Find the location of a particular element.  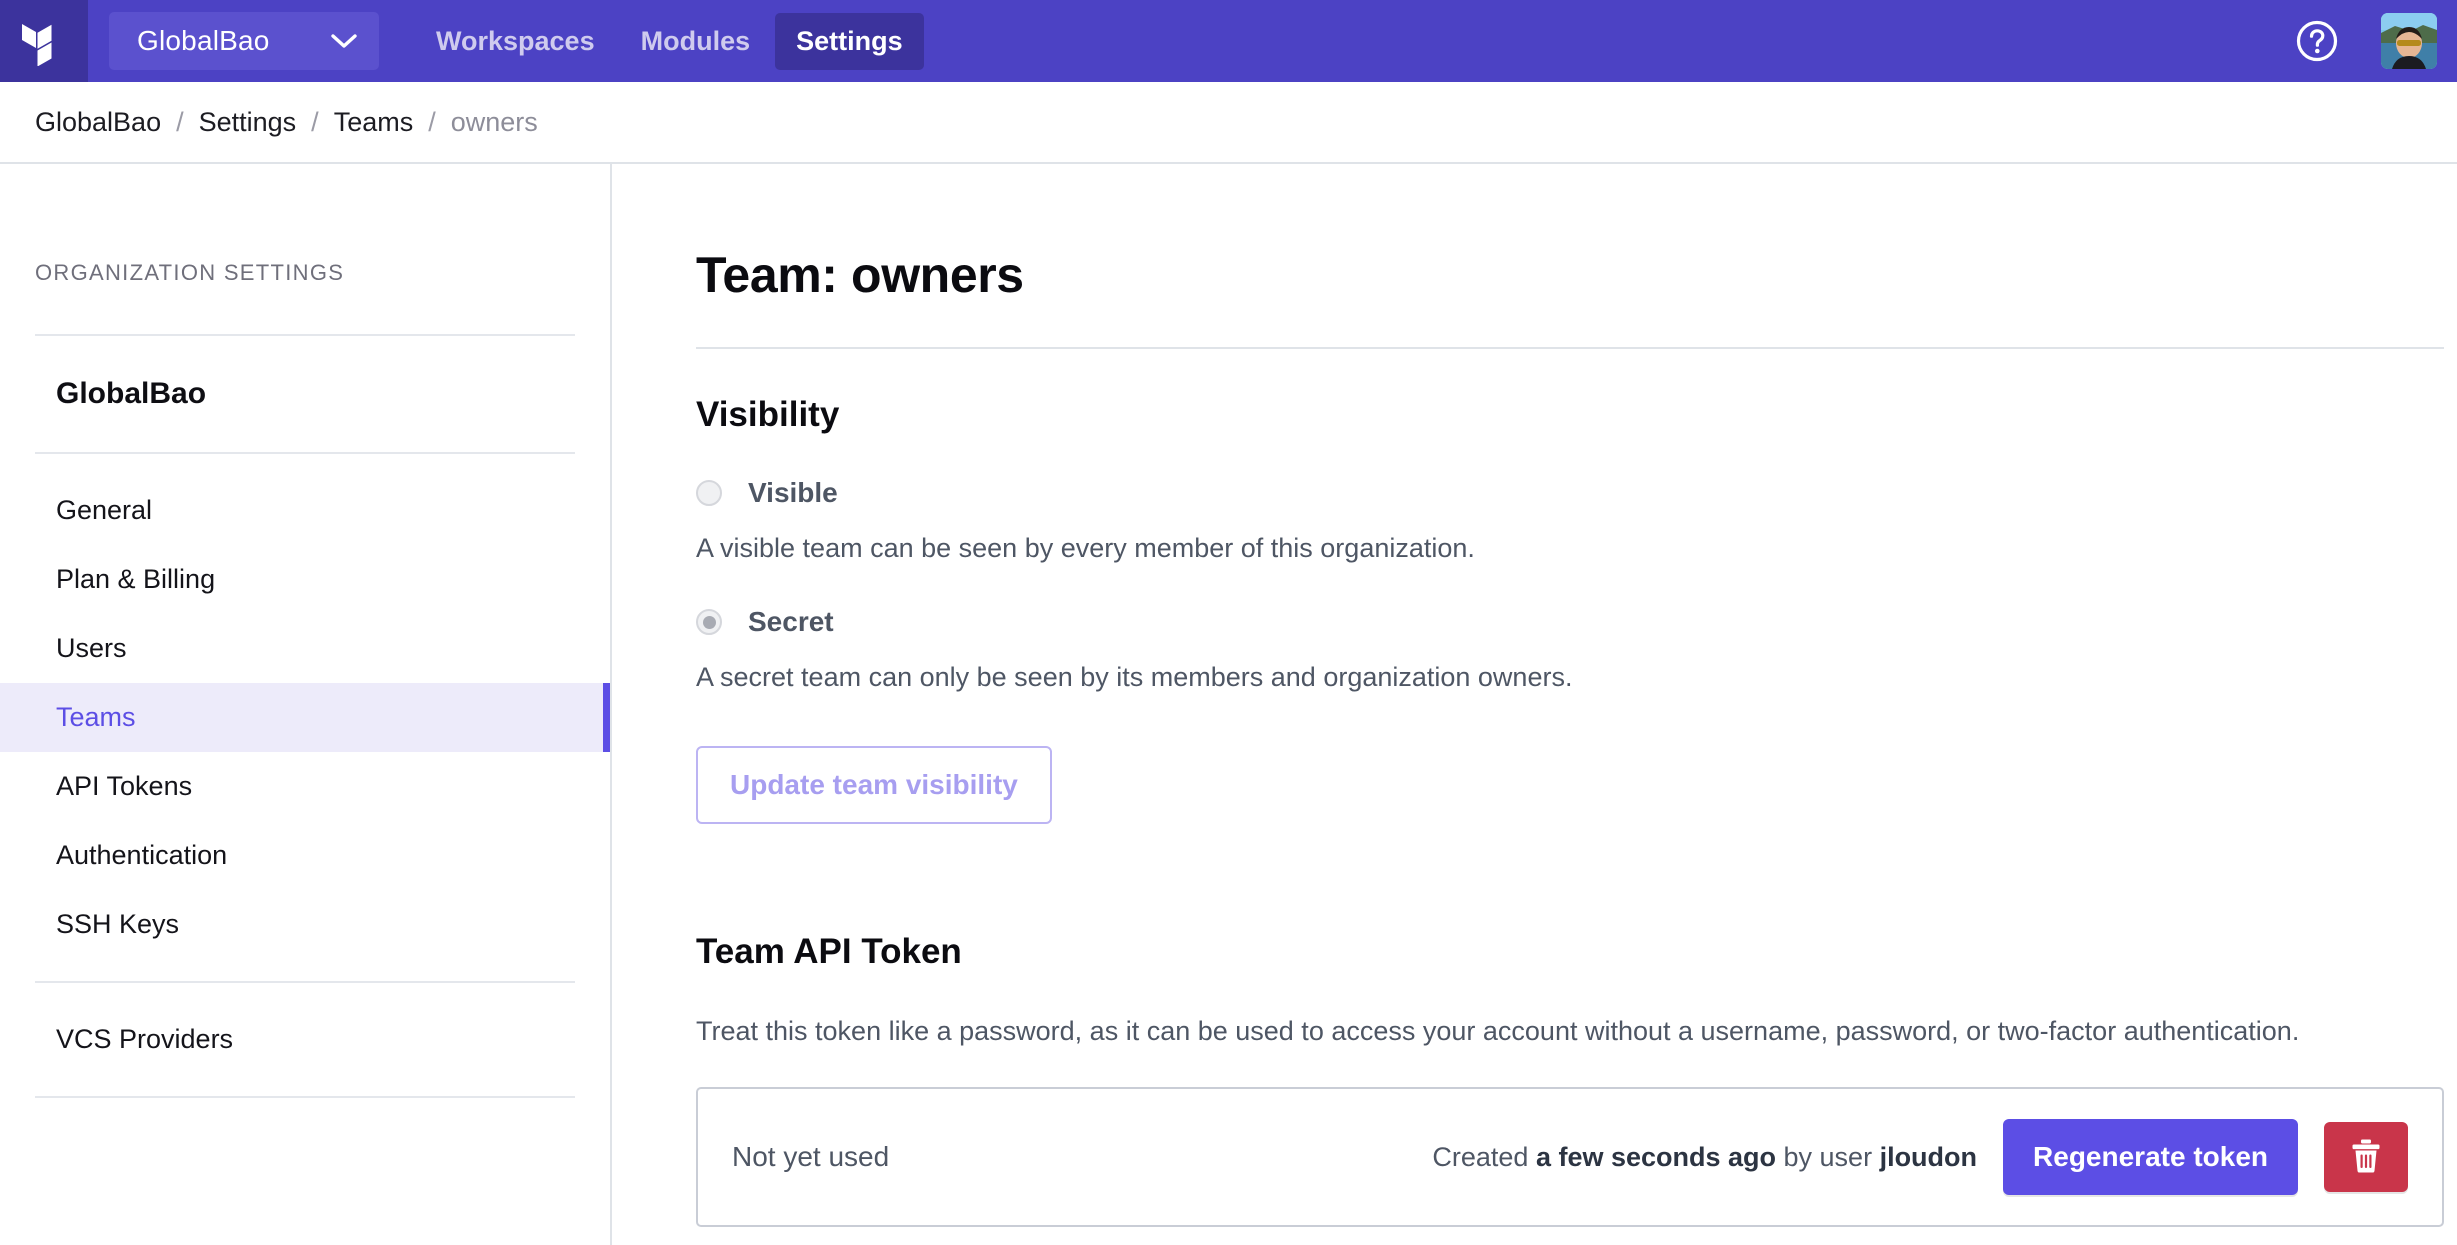

sidebar-item-label: Plan & Billing is located at coordinates (136, 579).